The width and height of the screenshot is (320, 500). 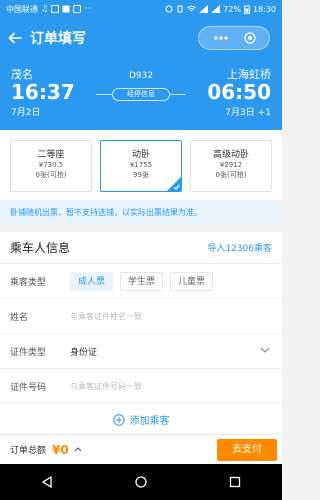 I want to click on plus-circle-icon, so click(x=118, y=419).